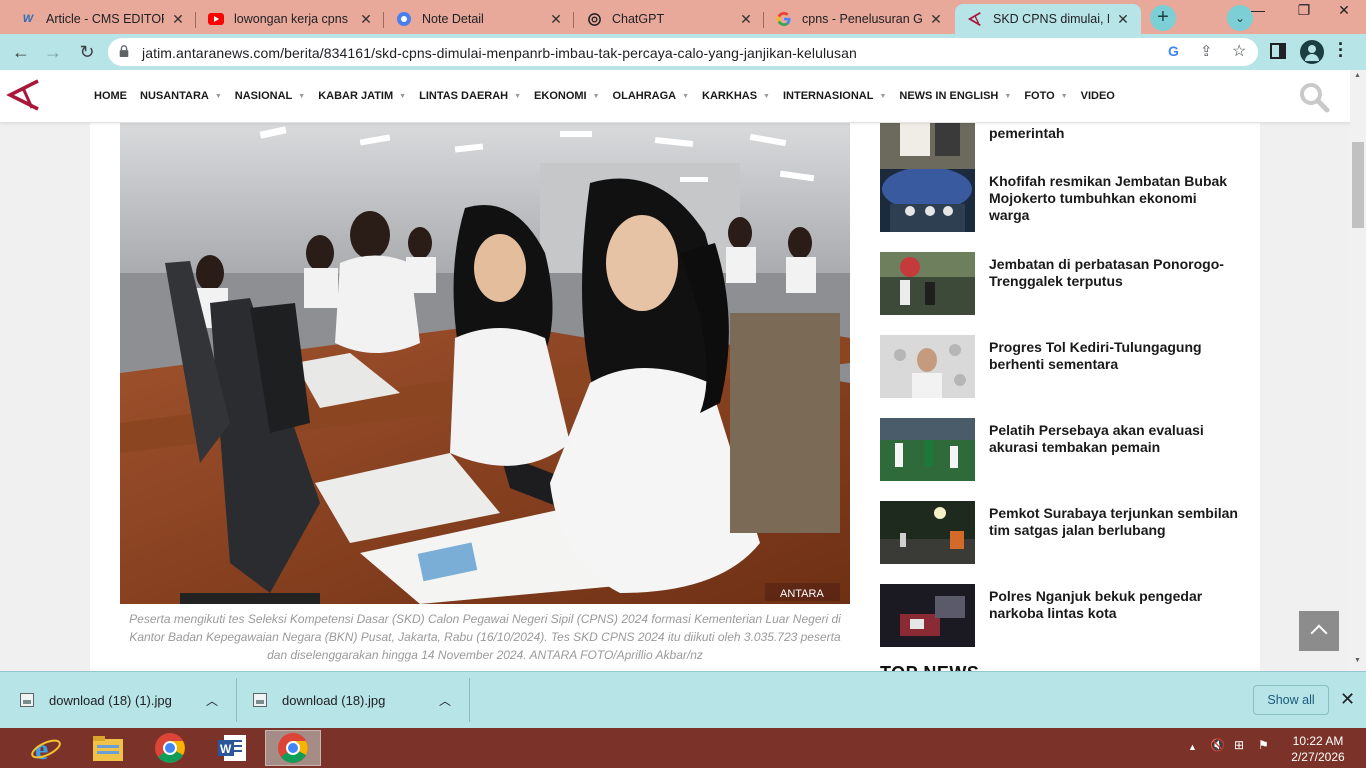 The height and width of the screenshot is (768, 1366). I want to click on tray-expand-icon: ▲, so click(1192, 747).